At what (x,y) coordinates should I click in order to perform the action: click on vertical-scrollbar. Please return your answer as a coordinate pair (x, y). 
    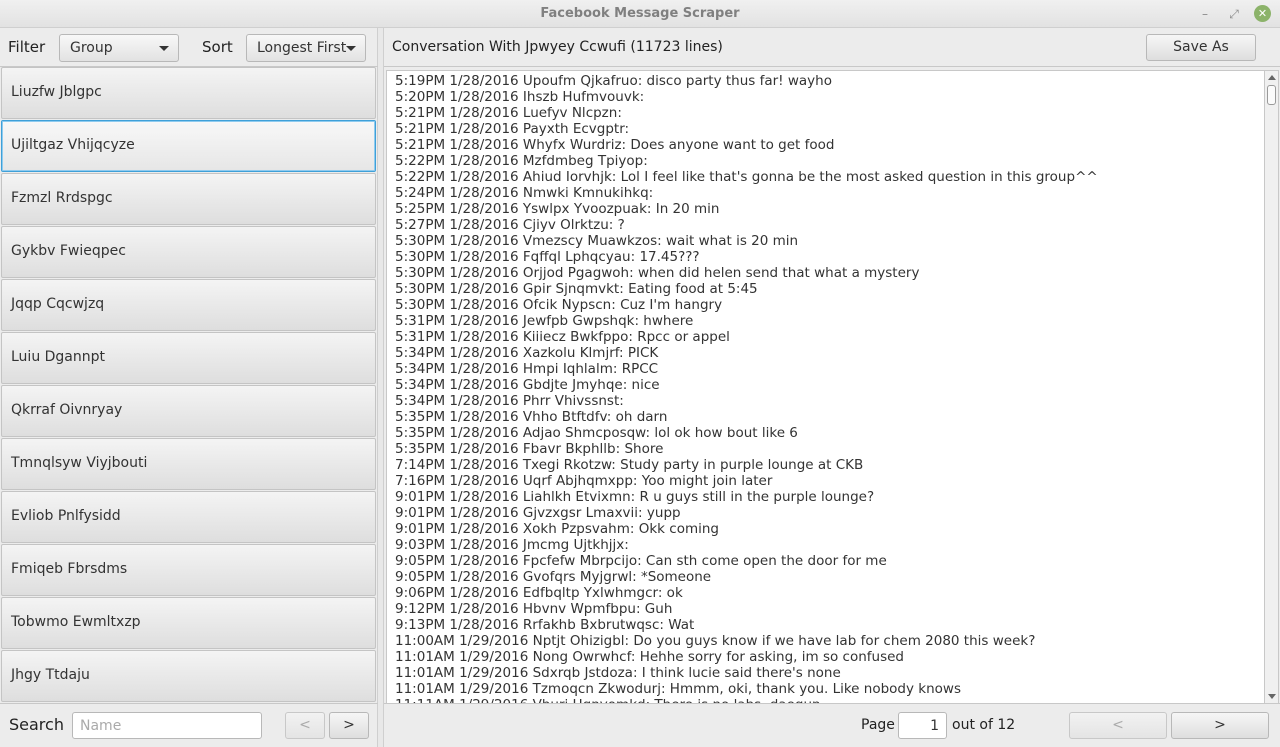
    Looking at the image, I should click on (1272, 387).